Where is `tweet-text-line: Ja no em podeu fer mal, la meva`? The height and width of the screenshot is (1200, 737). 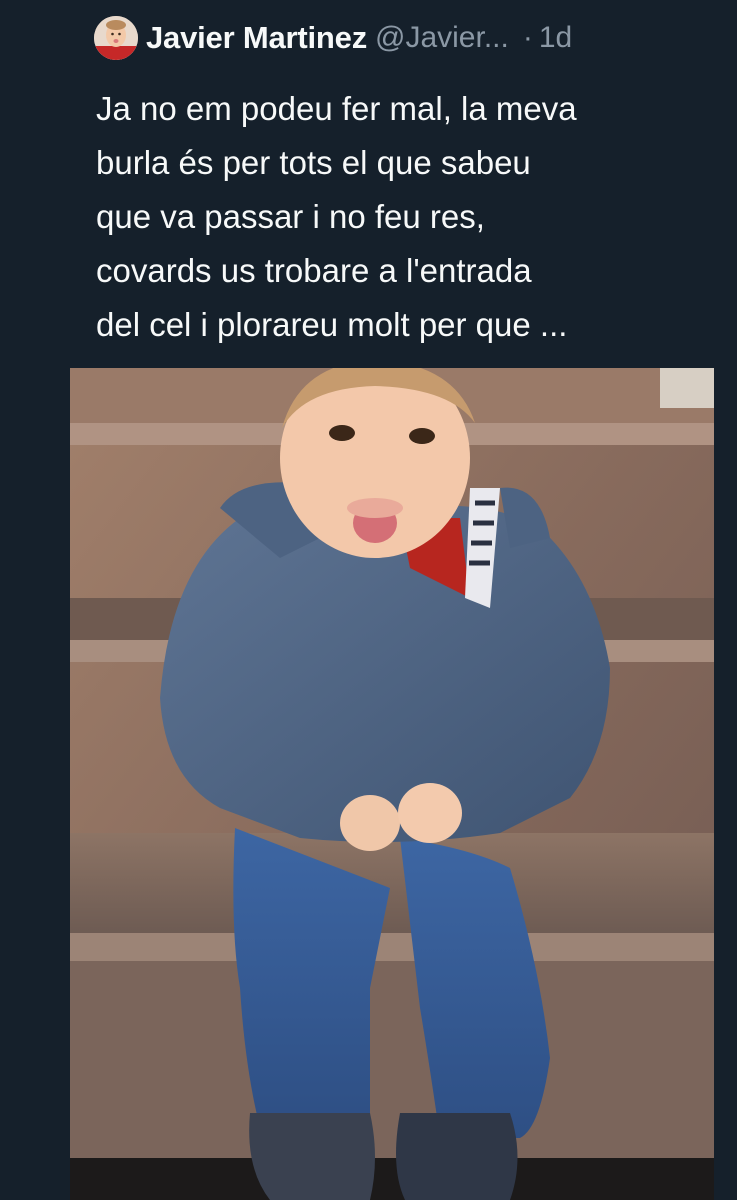 tweet-text-line: Ja no em podeu fer mal, la meva is located at coordinates (336, 108).